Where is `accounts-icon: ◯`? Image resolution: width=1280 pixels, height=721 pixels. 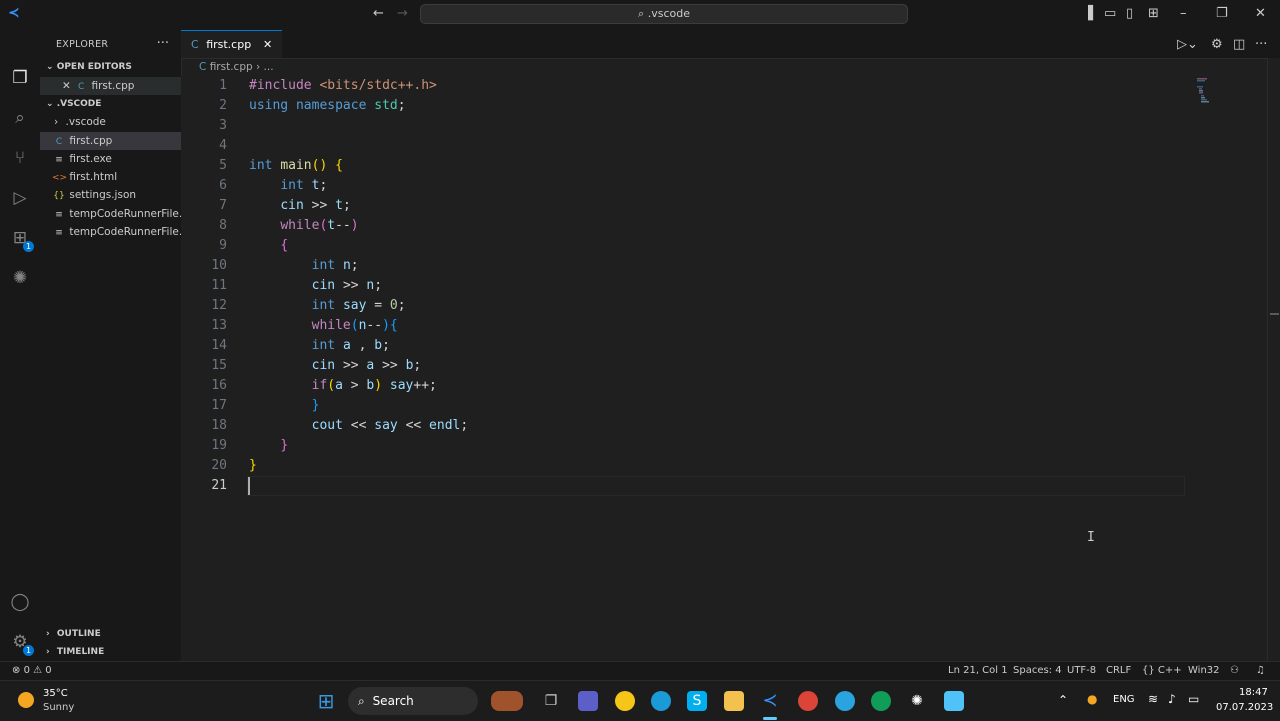
accounts-icon: ◯ is located at coordinates (20, 602).